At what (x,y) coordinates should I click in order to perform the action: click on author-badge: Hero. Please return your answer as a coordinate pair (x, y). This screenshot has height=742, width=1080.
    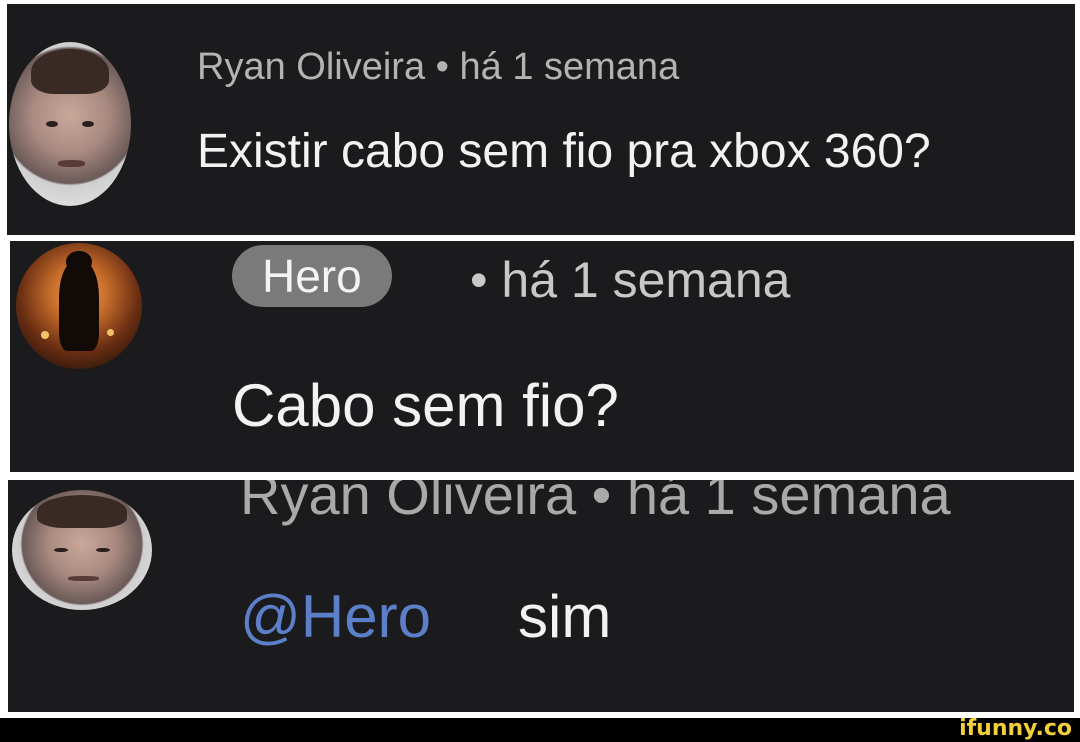
    Looking at the image, I should click on (312, 276).